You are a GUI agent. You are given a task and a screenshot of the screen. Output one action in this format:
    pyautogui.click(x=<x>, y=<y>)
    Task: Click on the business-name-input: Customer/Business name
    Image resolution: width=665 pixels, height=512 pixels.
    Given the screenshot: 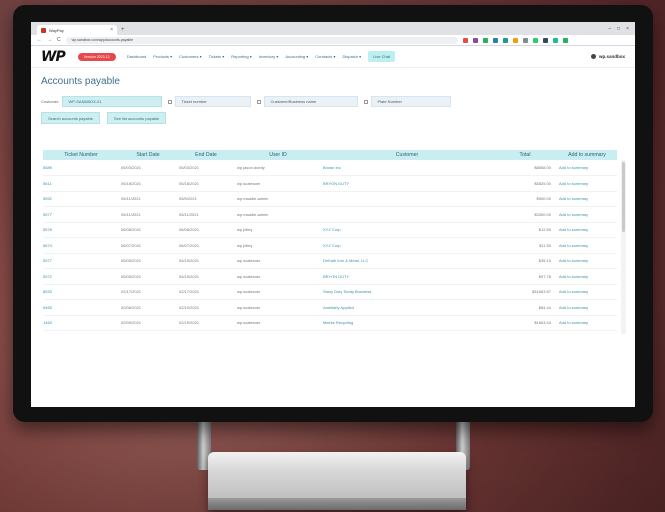 What is the action you would take?
    pyautogui.click(x=311, y=101)
    